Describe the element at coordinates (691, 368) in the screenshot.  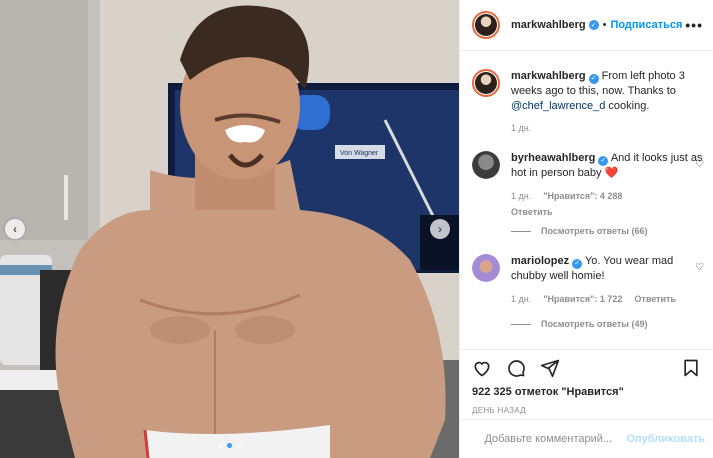
I see `bookmark-icon` at that location.